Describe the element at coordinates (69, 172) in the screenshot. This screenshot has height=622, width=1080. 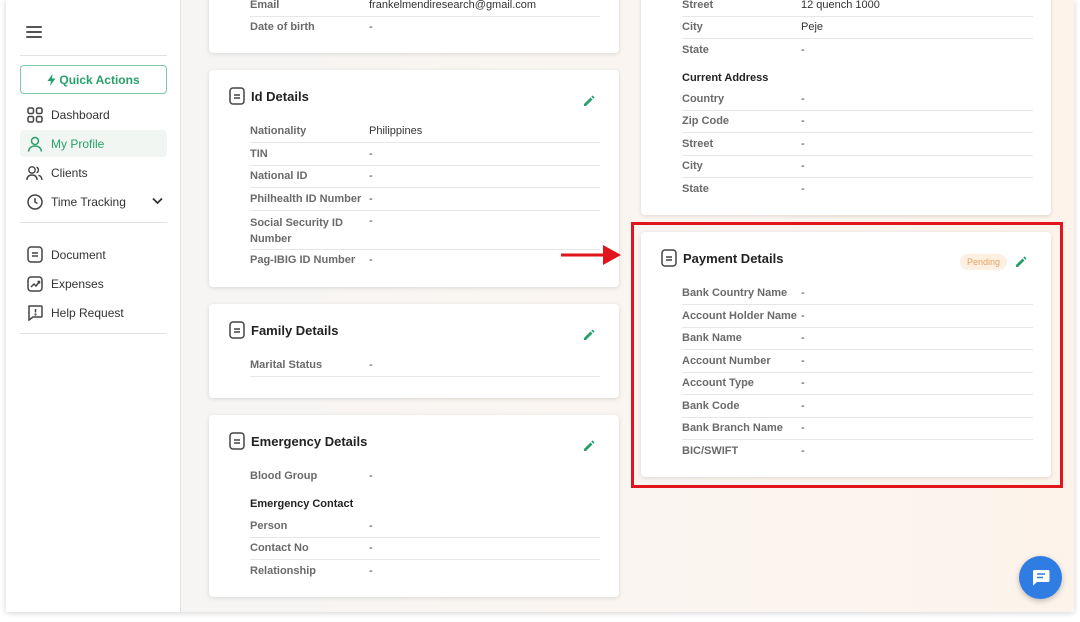
I see `sidebar-item-label: Clients` at that location.